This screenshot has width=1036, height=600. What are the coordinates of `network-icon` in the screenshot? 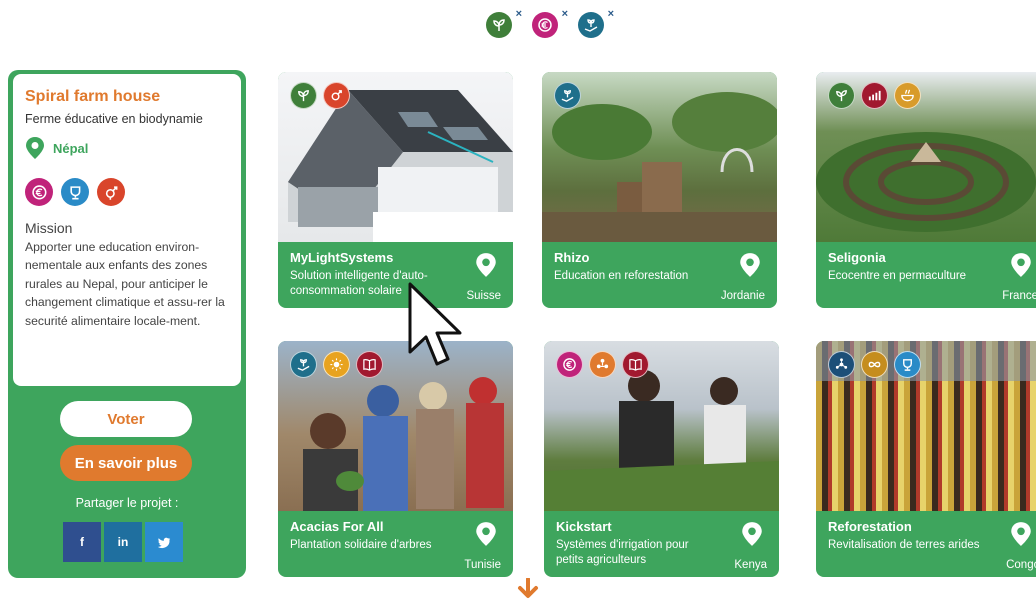 It's located at (841, 364).